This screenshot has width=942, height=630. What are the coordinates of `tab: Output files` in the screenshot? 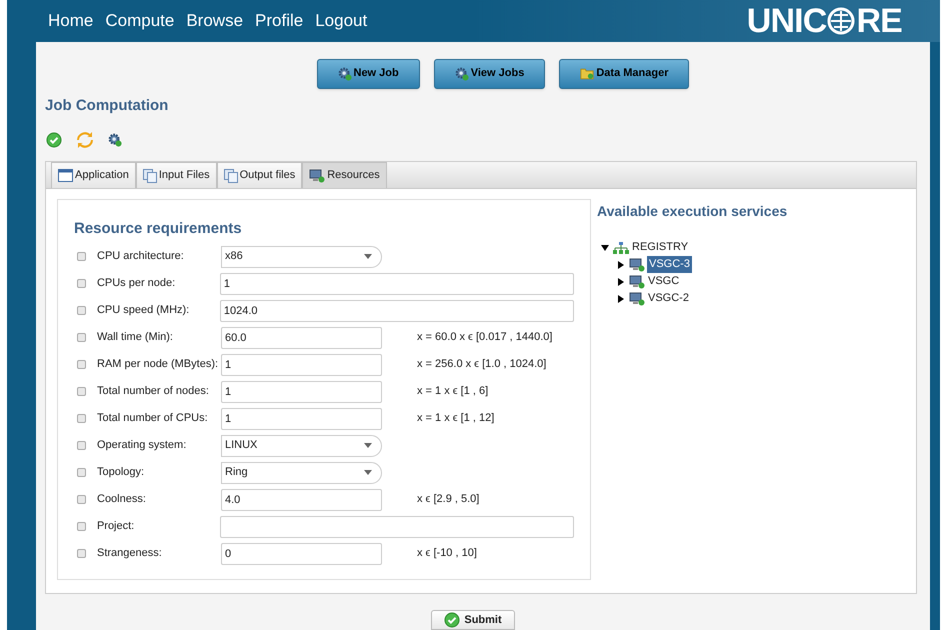 It's located at (259, 175).